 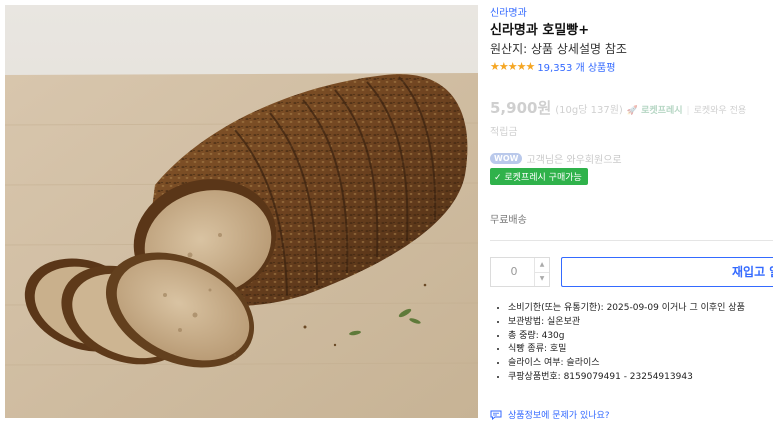 What do you see at coordinates (521, 108) in the screenshot?
I see `price: 5,900원` at bounding box center [521, 108].